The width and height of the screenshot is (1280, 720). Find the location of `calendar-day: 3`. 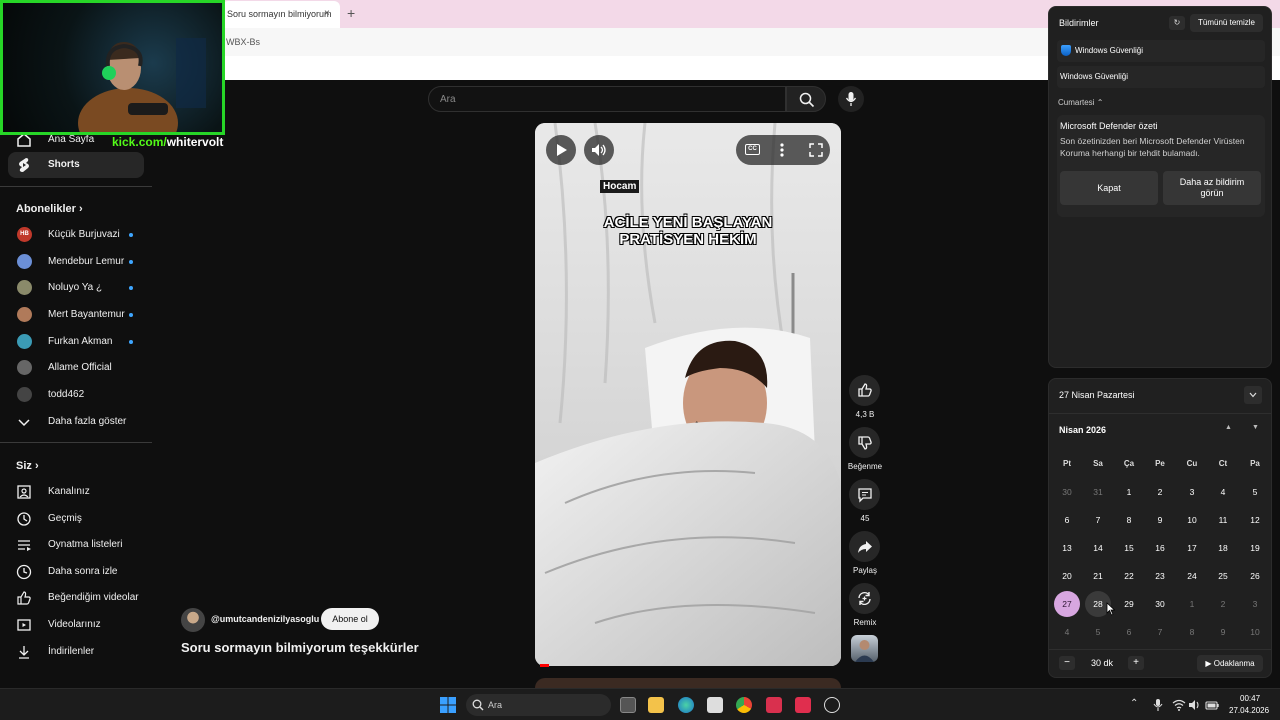

calendar-day: 3 is located at coordinates (1192, 492).